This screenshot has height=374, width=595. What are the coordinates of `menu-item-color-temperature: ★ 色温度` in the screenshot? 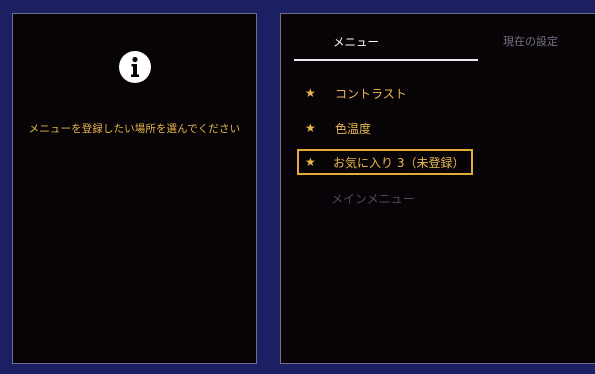 It's located at (385, 128).